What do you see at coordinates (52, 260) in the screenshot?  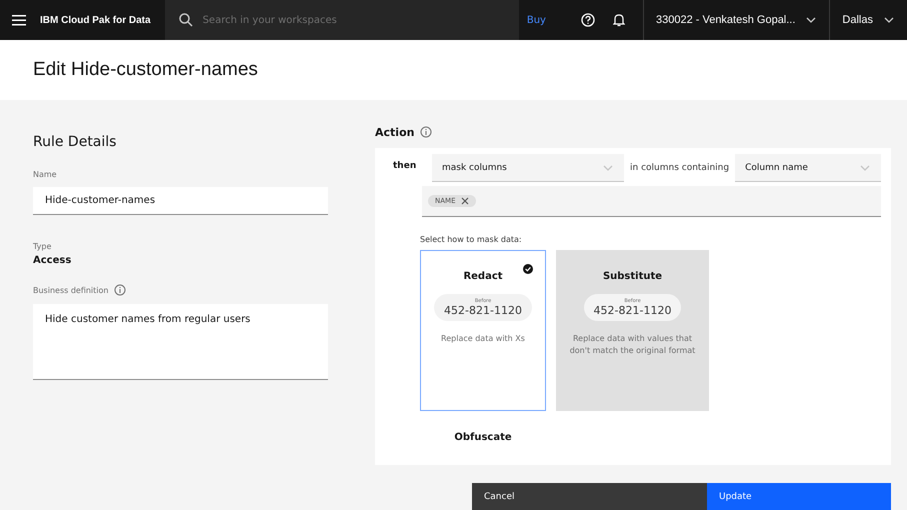 I see `type-value: Access` at bounding box center [52, 260].